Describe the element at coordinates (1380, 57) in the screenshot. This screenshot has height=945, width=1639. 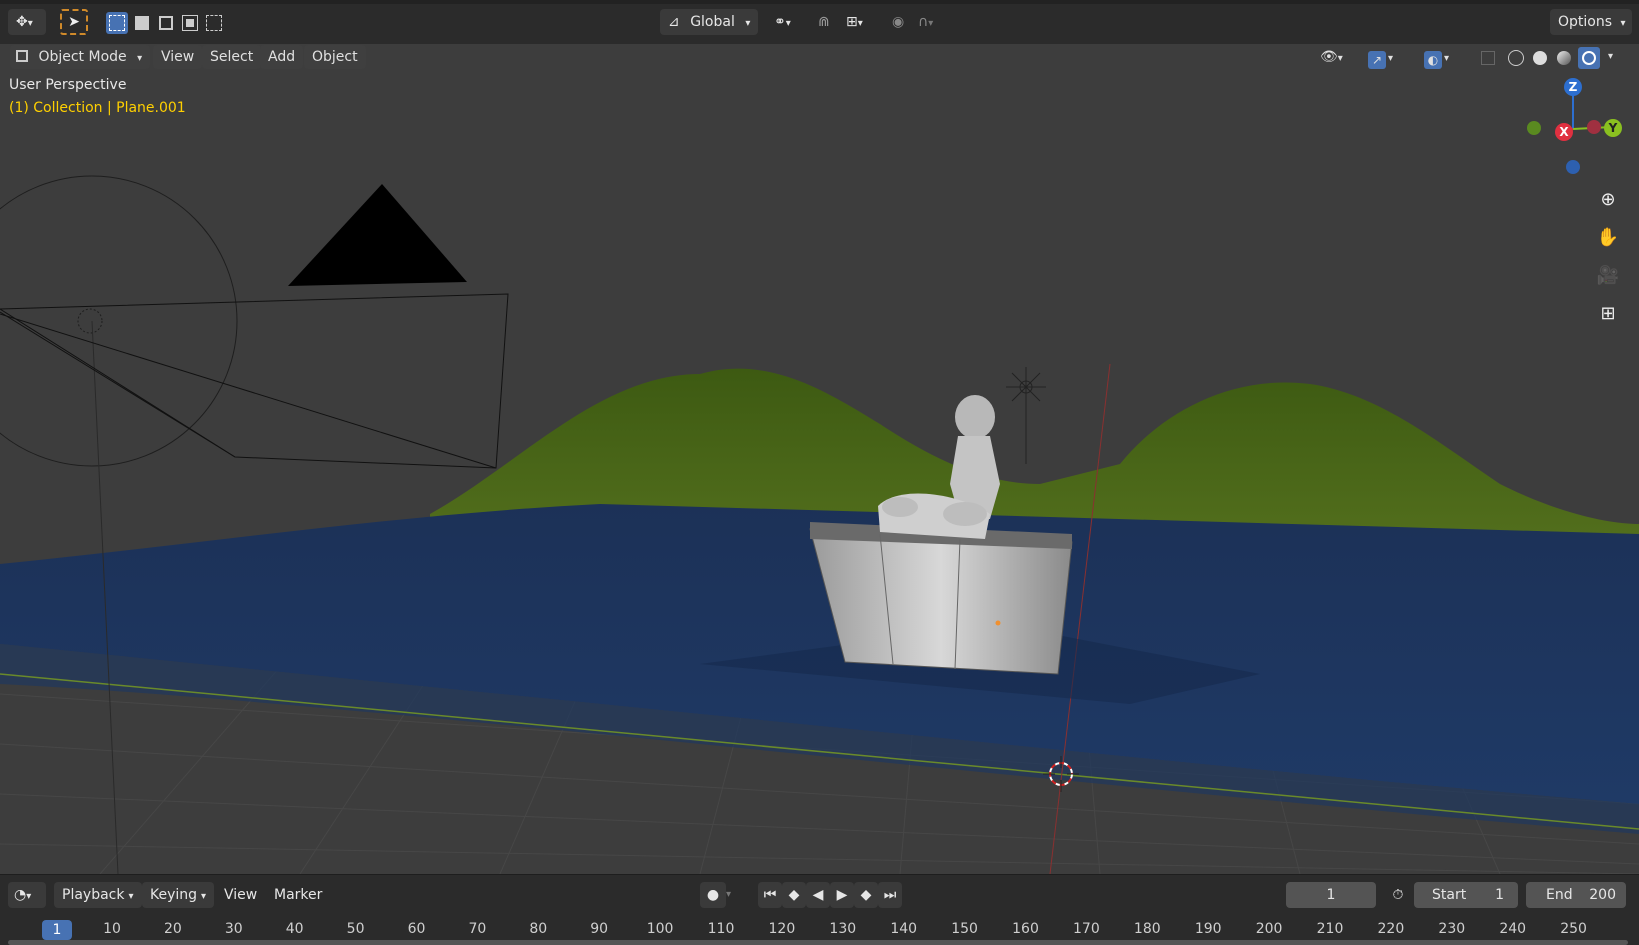
I see `gizmo-dropdown: ↗ ▾` at that location.